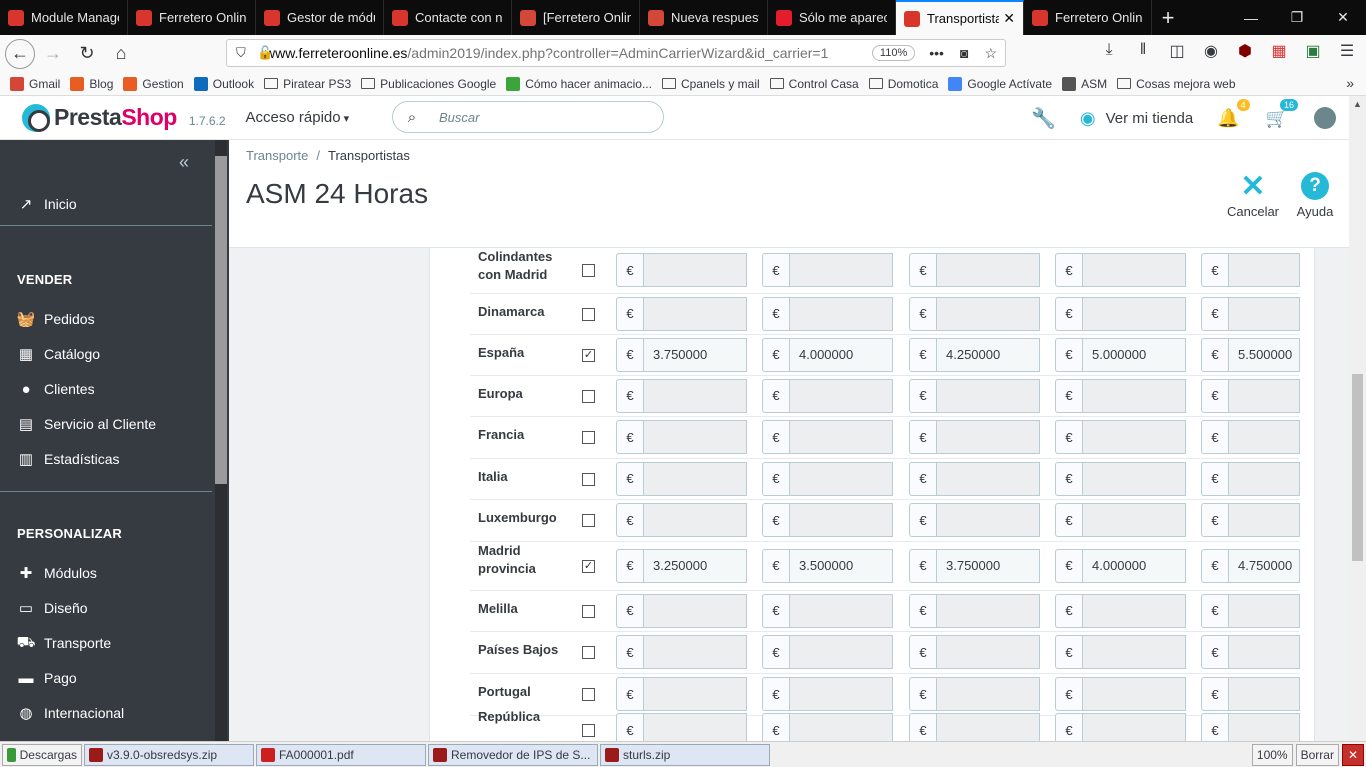  Describe the element at coordinates (42, 754) in the screenshot. I see `downloads-button: Descargas` at that location.